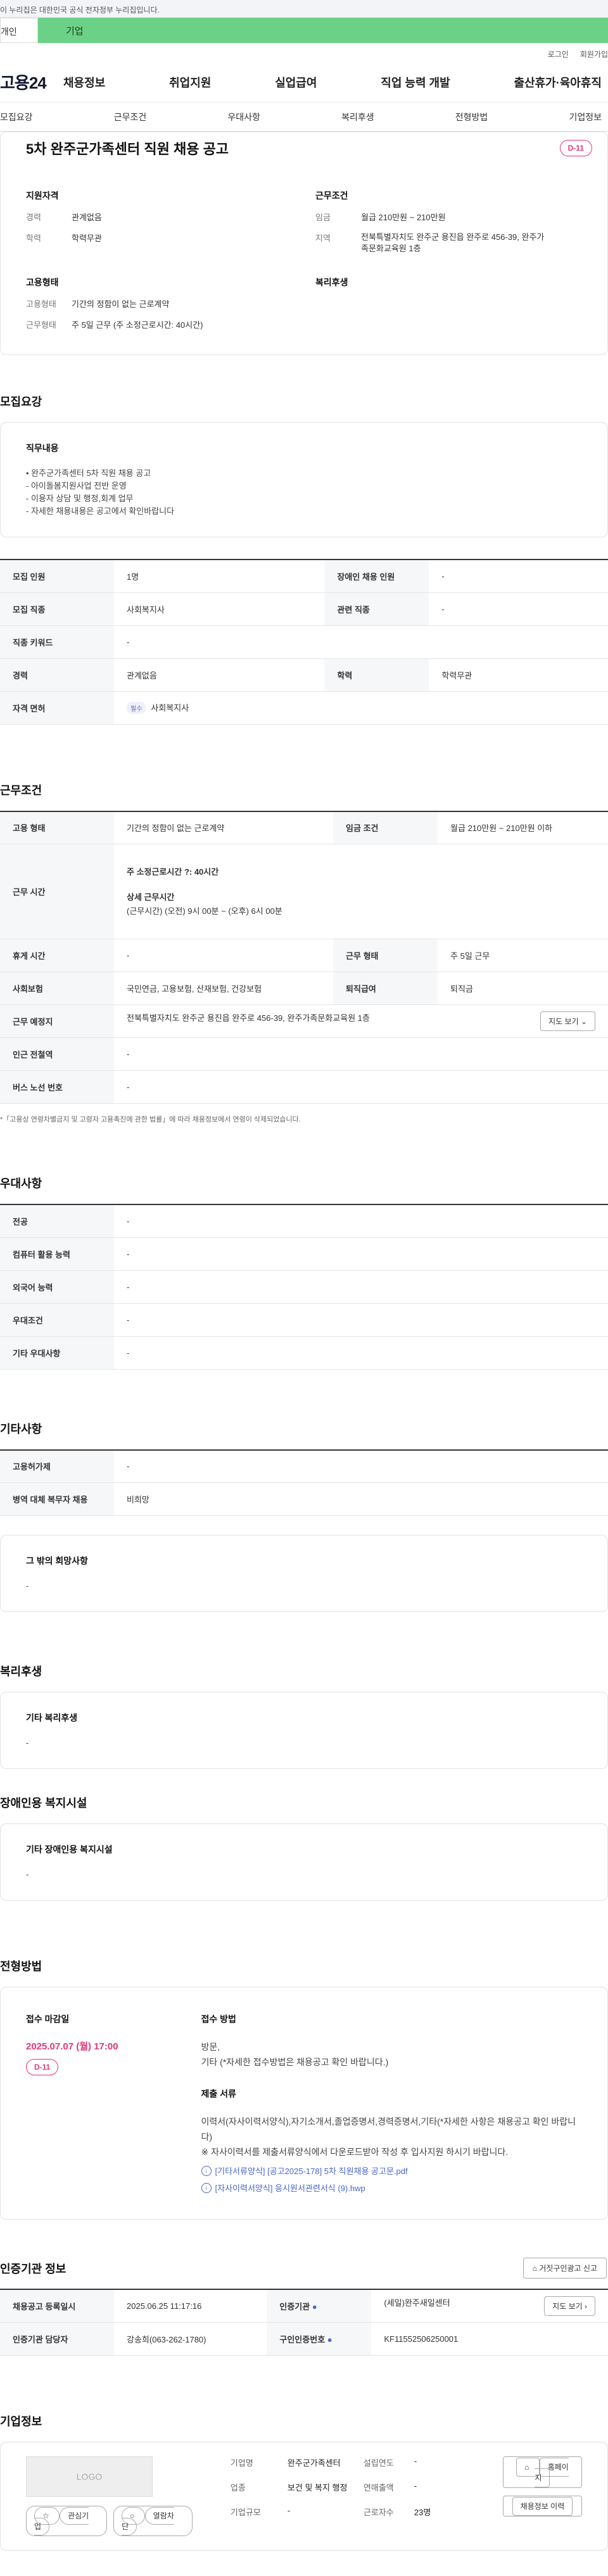 The height and width of the screenshot is (2576, 608). I want to click on keyword-value: -, so click(361, 642).